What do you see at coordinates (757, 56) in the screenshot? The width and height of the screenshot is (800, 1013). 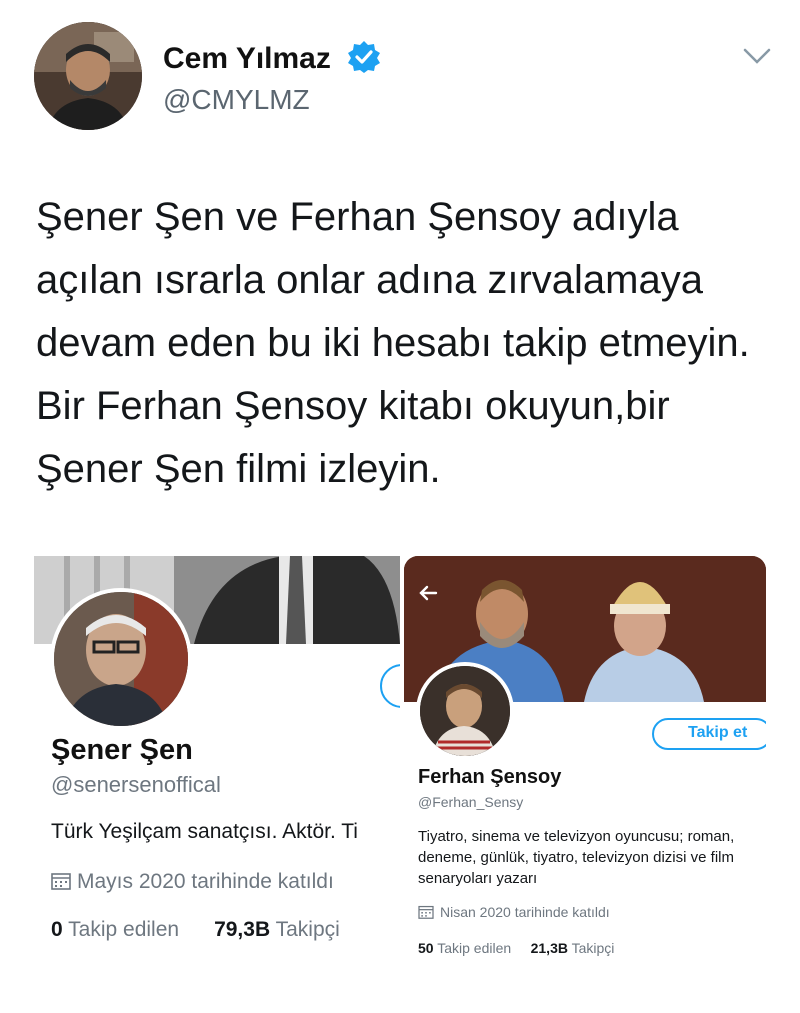 I see `chevron-down-icon` at bounding box center [757, 56].